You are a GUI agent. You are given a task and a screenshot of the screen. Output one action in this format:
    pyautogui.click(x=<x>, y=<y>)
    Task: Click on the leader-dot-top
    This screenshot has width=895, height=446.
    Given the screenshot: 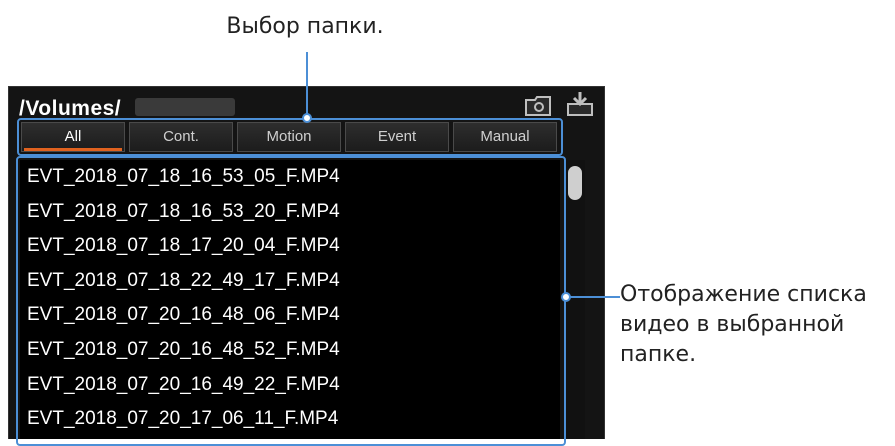 What is the action you would take?
    pyautogui.click(x=307, y=118)
    